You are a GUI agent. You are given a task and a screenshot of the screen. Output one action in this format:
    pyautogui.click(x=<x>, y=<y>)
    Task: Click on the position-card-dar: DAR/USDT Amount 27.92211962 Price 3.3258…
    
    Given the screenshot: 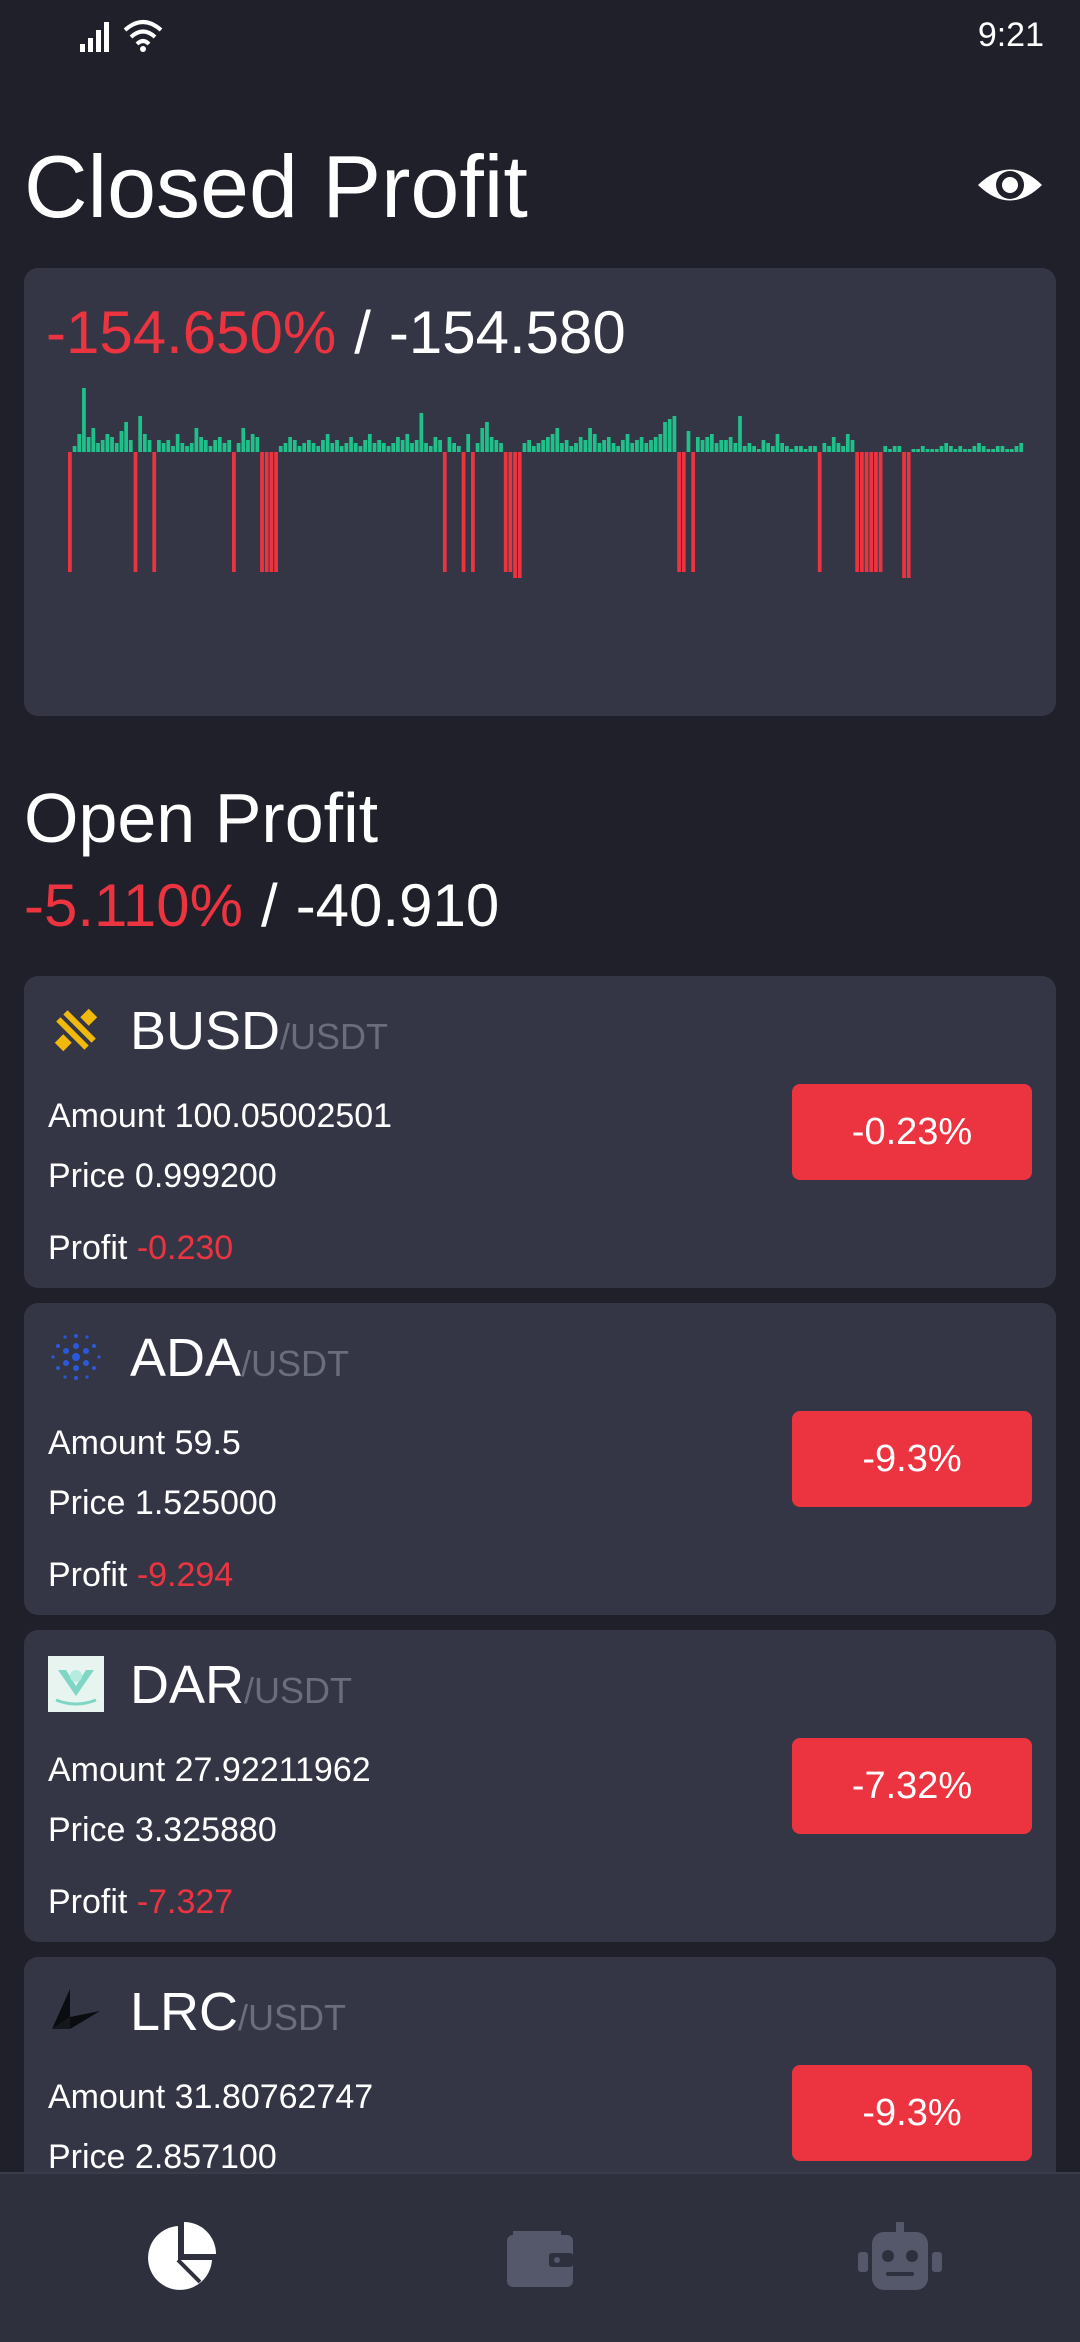 What is the action you would take?
    pyautogui.click(x=540, y=1786)
    